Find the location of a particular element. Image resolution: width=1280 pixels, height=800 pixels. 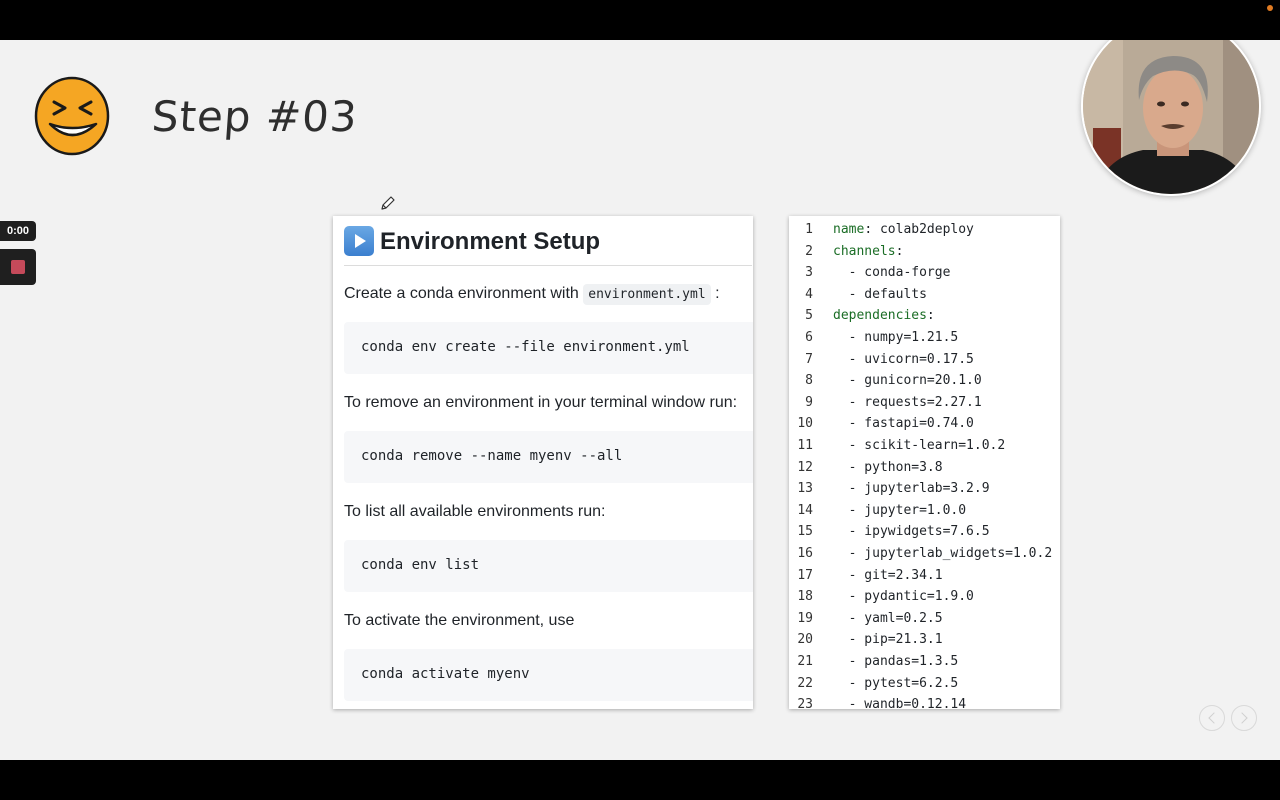

pencil-cursor-icon is located at coordinates (388, 203).